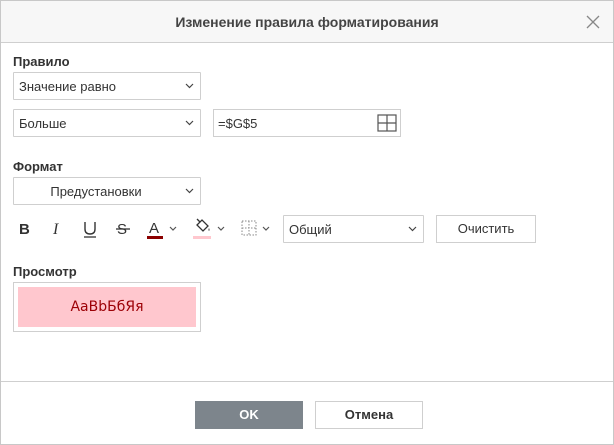  I want to click on dialog-title: Изменение правила форматирования, so click(307, 22).